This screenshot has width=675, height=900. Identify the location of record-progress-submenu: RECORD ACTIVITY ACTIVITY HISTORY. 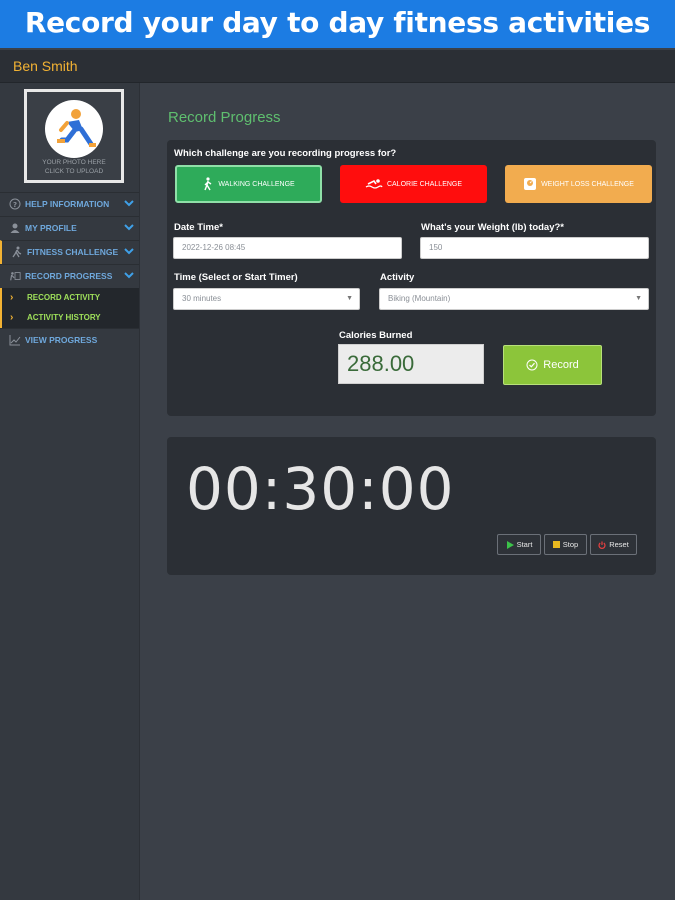
(69, 308).